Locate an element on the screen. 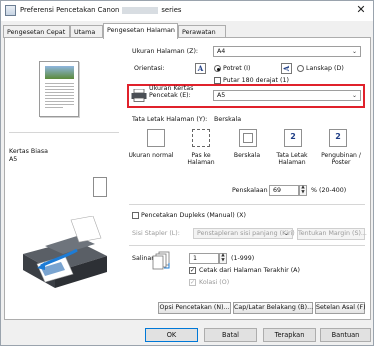  printer-icon is located at coordinates (139, 95).